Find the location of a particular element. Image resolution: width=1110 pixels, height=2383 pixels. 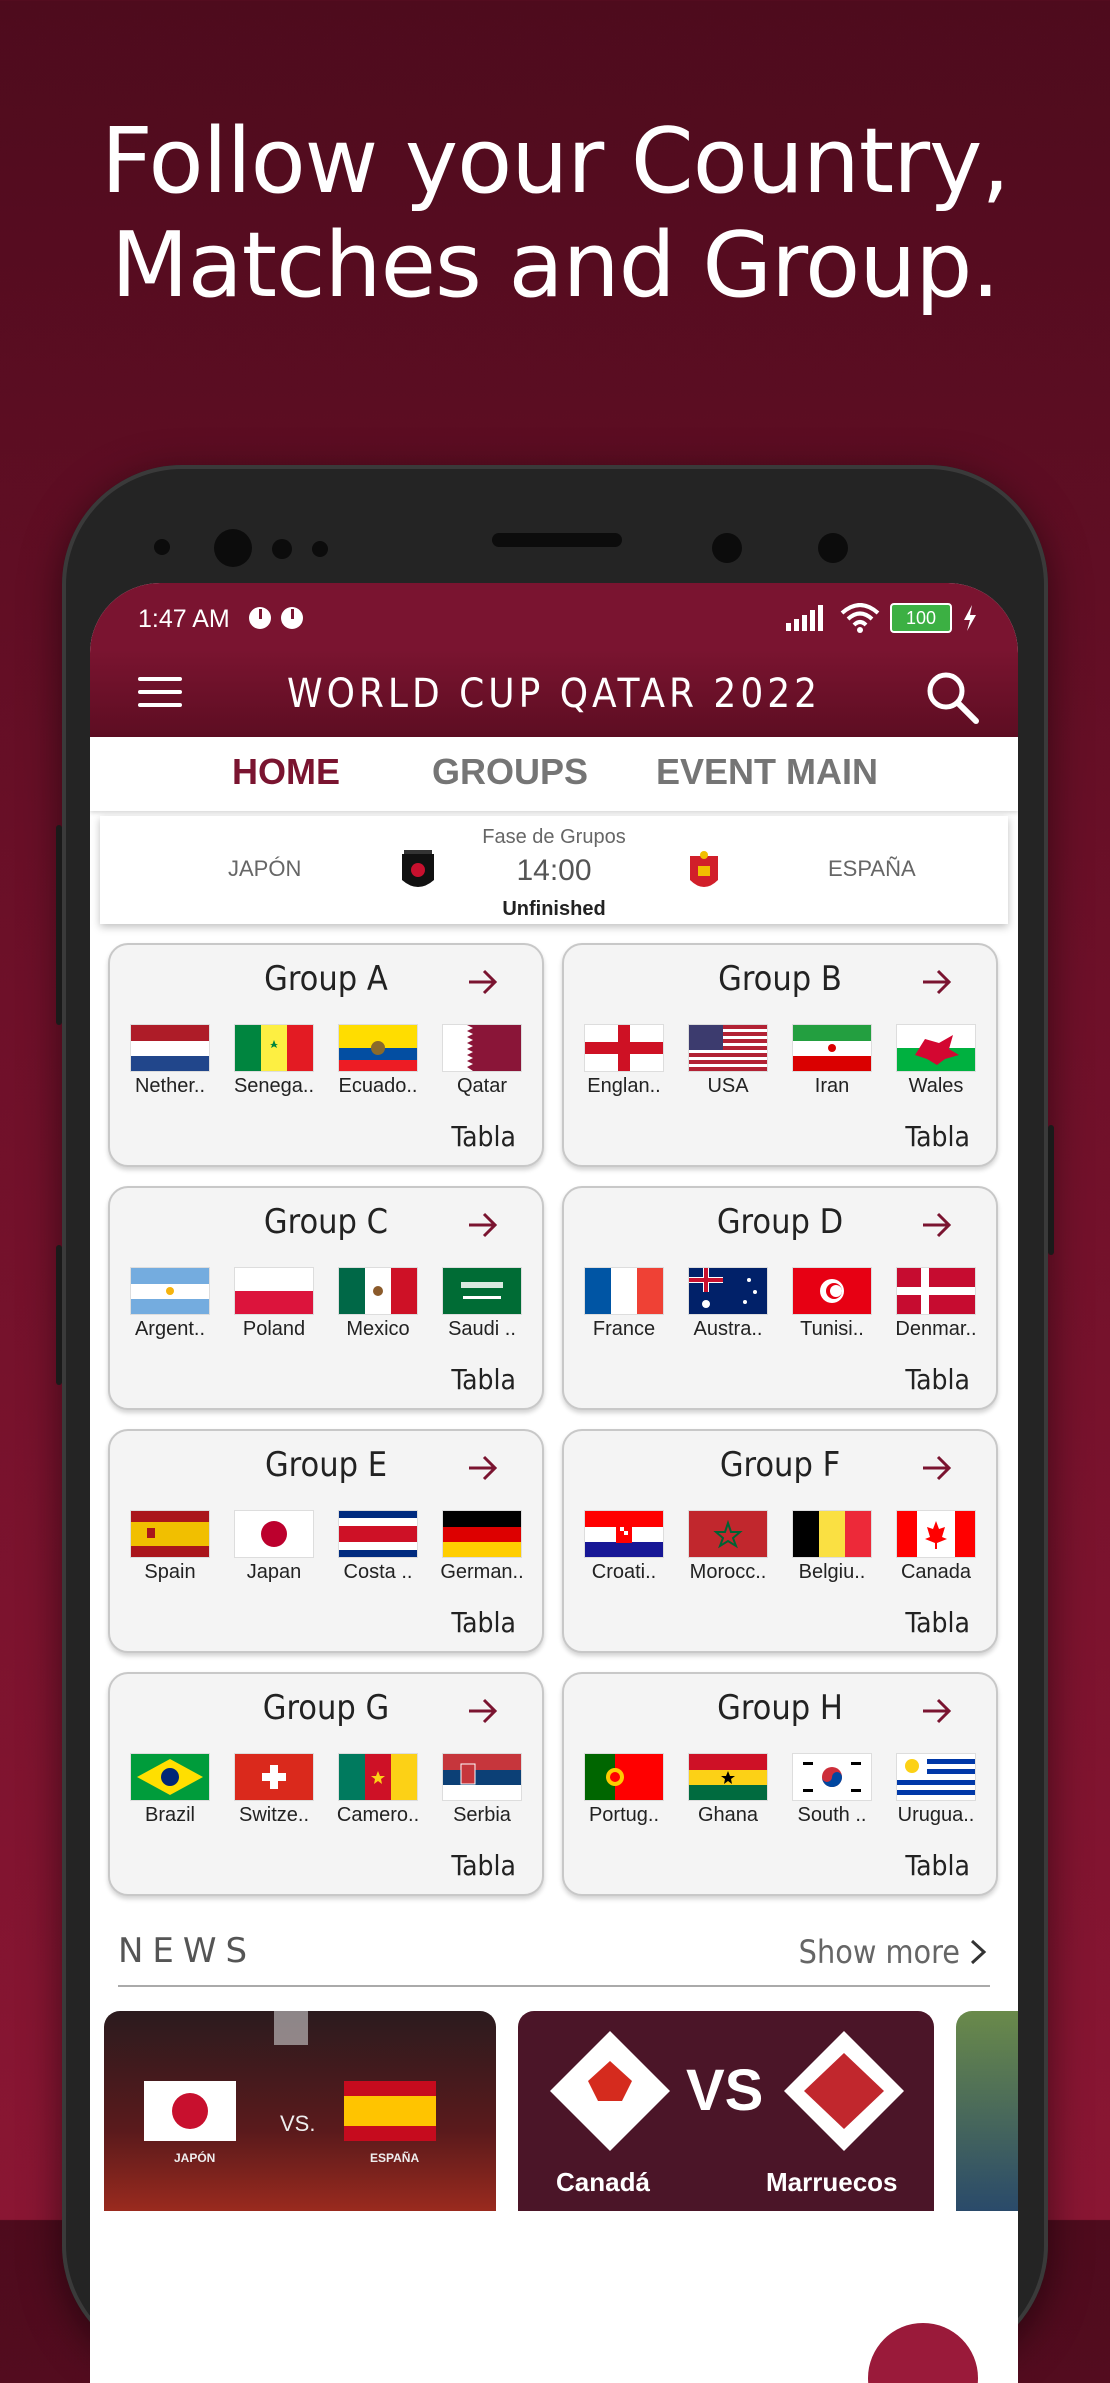

flag-icon-uy is located at coordinates (936, 1777).